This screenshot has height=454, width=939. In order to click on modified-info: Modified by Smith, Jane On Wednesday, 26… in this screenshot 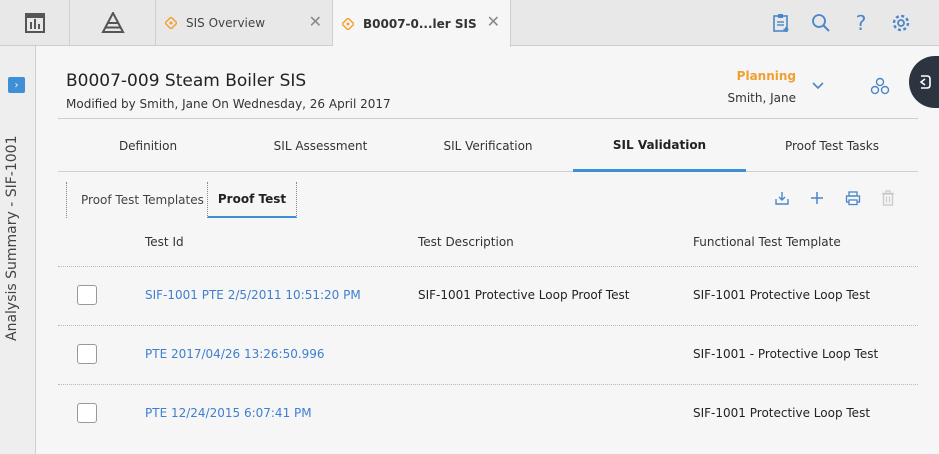, I will do `click(228, 104)`.